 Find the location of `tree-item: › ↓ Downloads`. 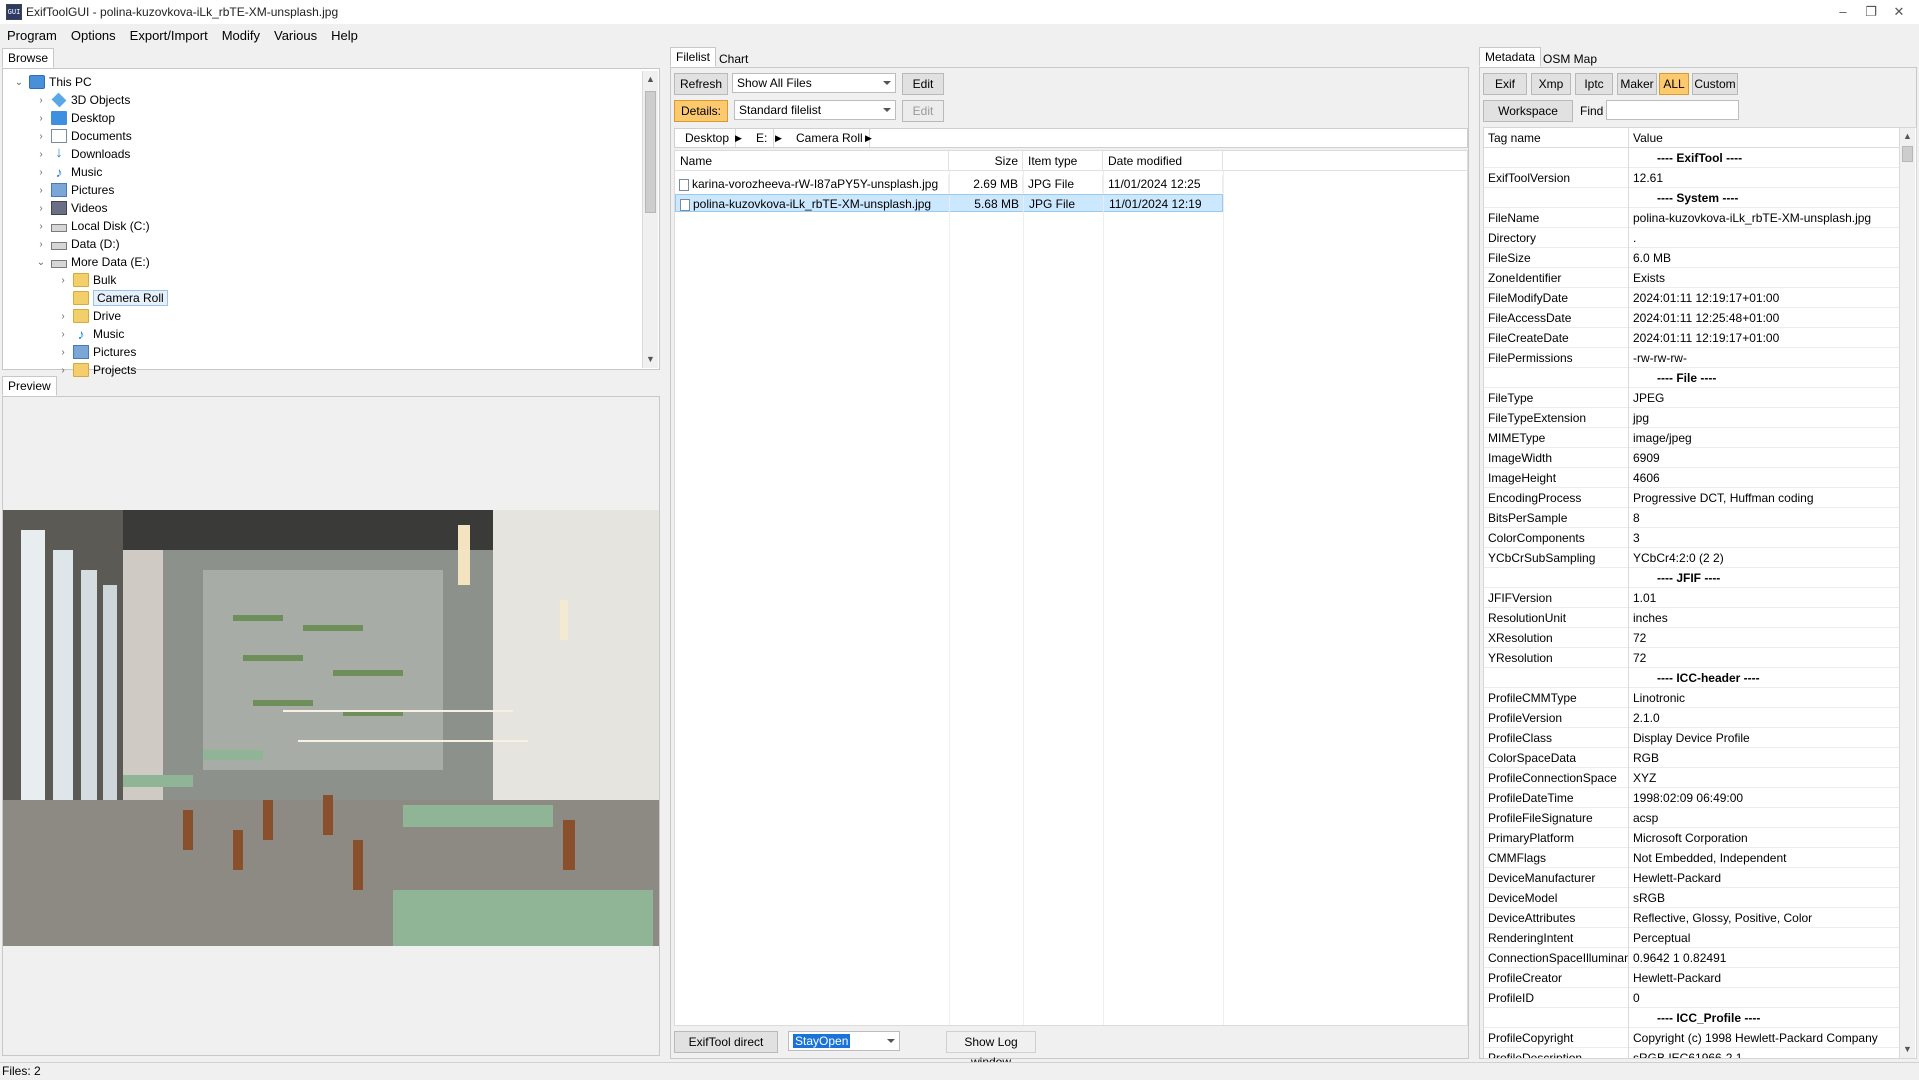

tree-item: › ↓ Downloads is located at coordinates (82, 154).